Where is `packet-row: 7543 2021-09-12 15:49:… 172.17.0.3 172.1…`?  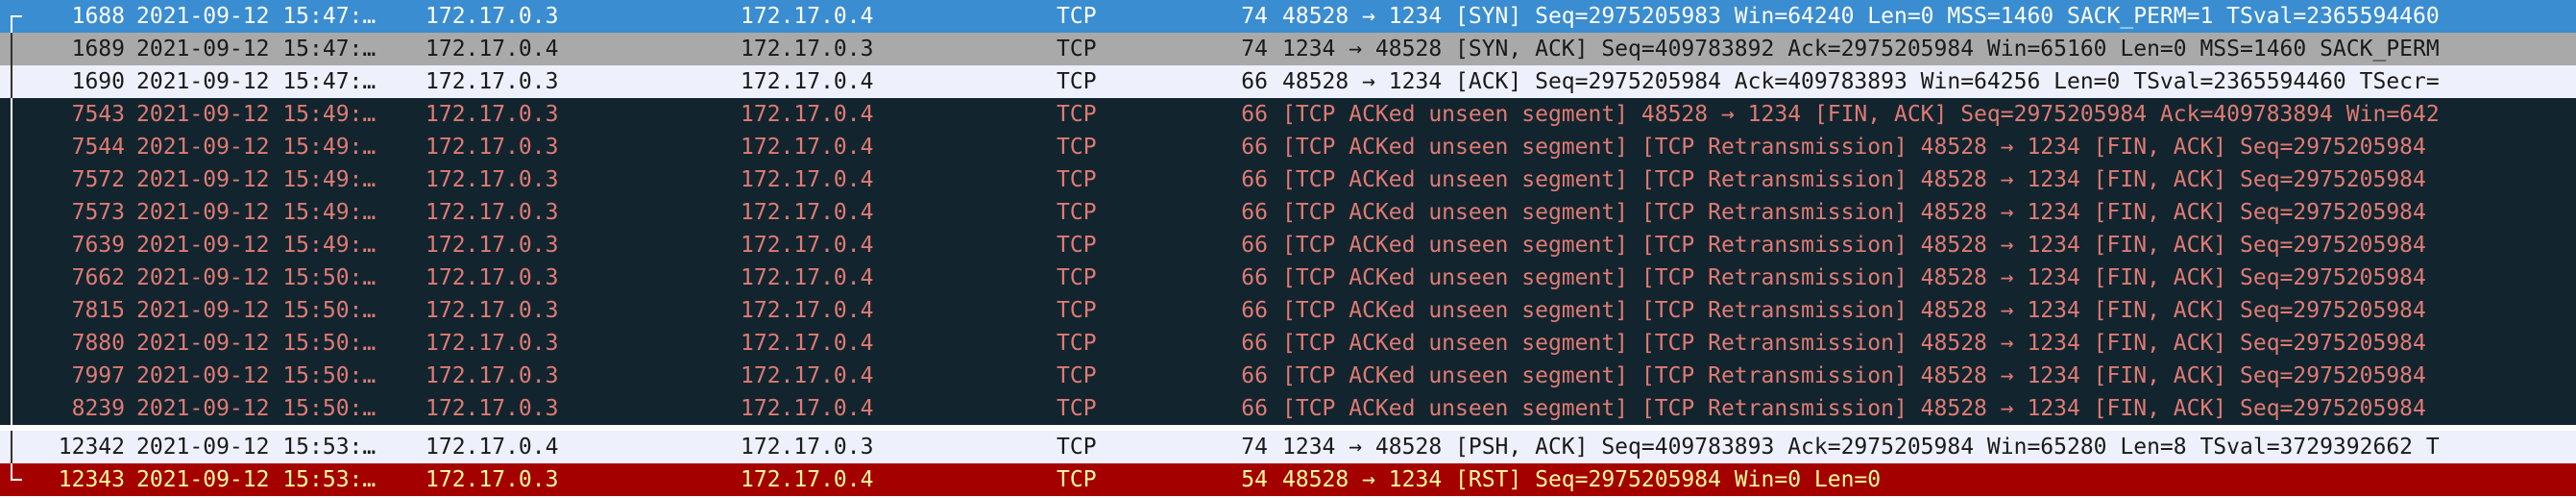 packet-row: 7543 2021-09-12 15:49:… 172.17.0.3 172.1… is located at coordinates (1288, 114).